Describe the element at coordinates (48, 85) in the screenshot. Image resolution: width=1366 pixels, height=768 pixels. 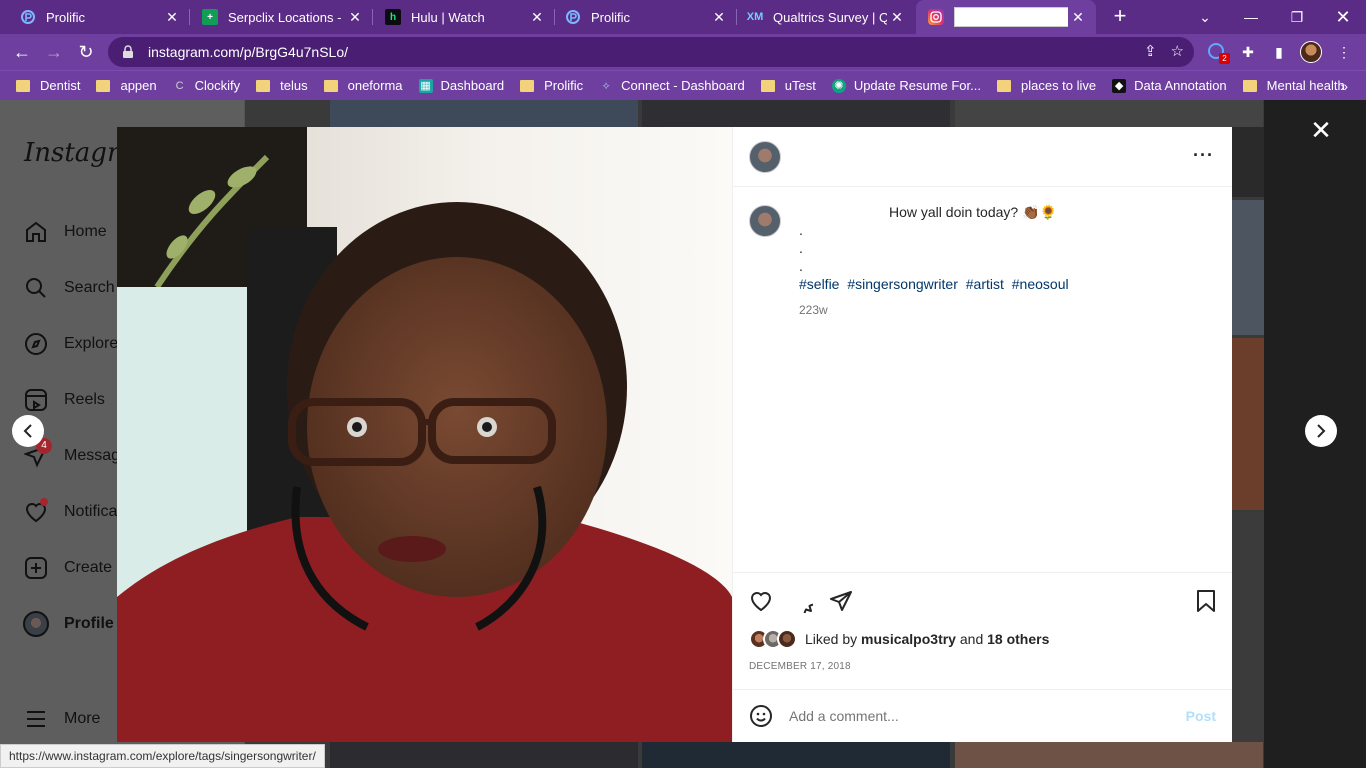
I see `bookmark-dentist: Dentist` at that location.